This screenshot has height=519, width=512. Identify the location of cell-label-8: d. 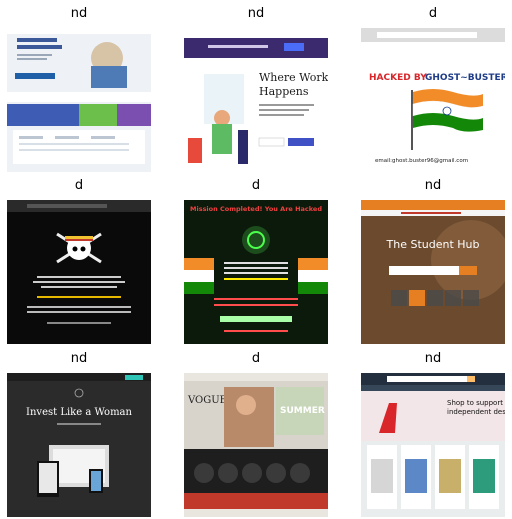
(256, 358).